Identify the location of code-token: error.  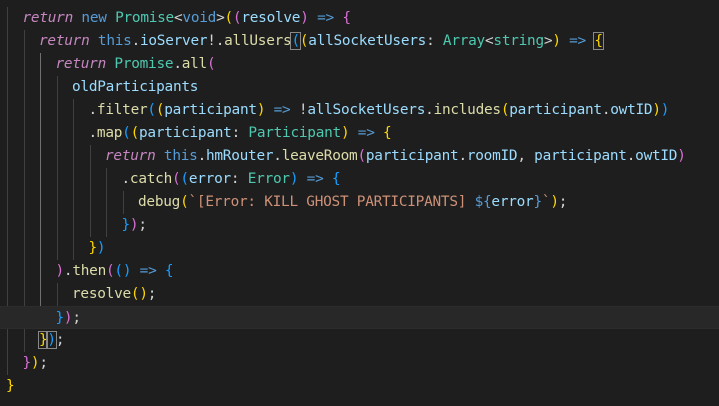
(512, 202).